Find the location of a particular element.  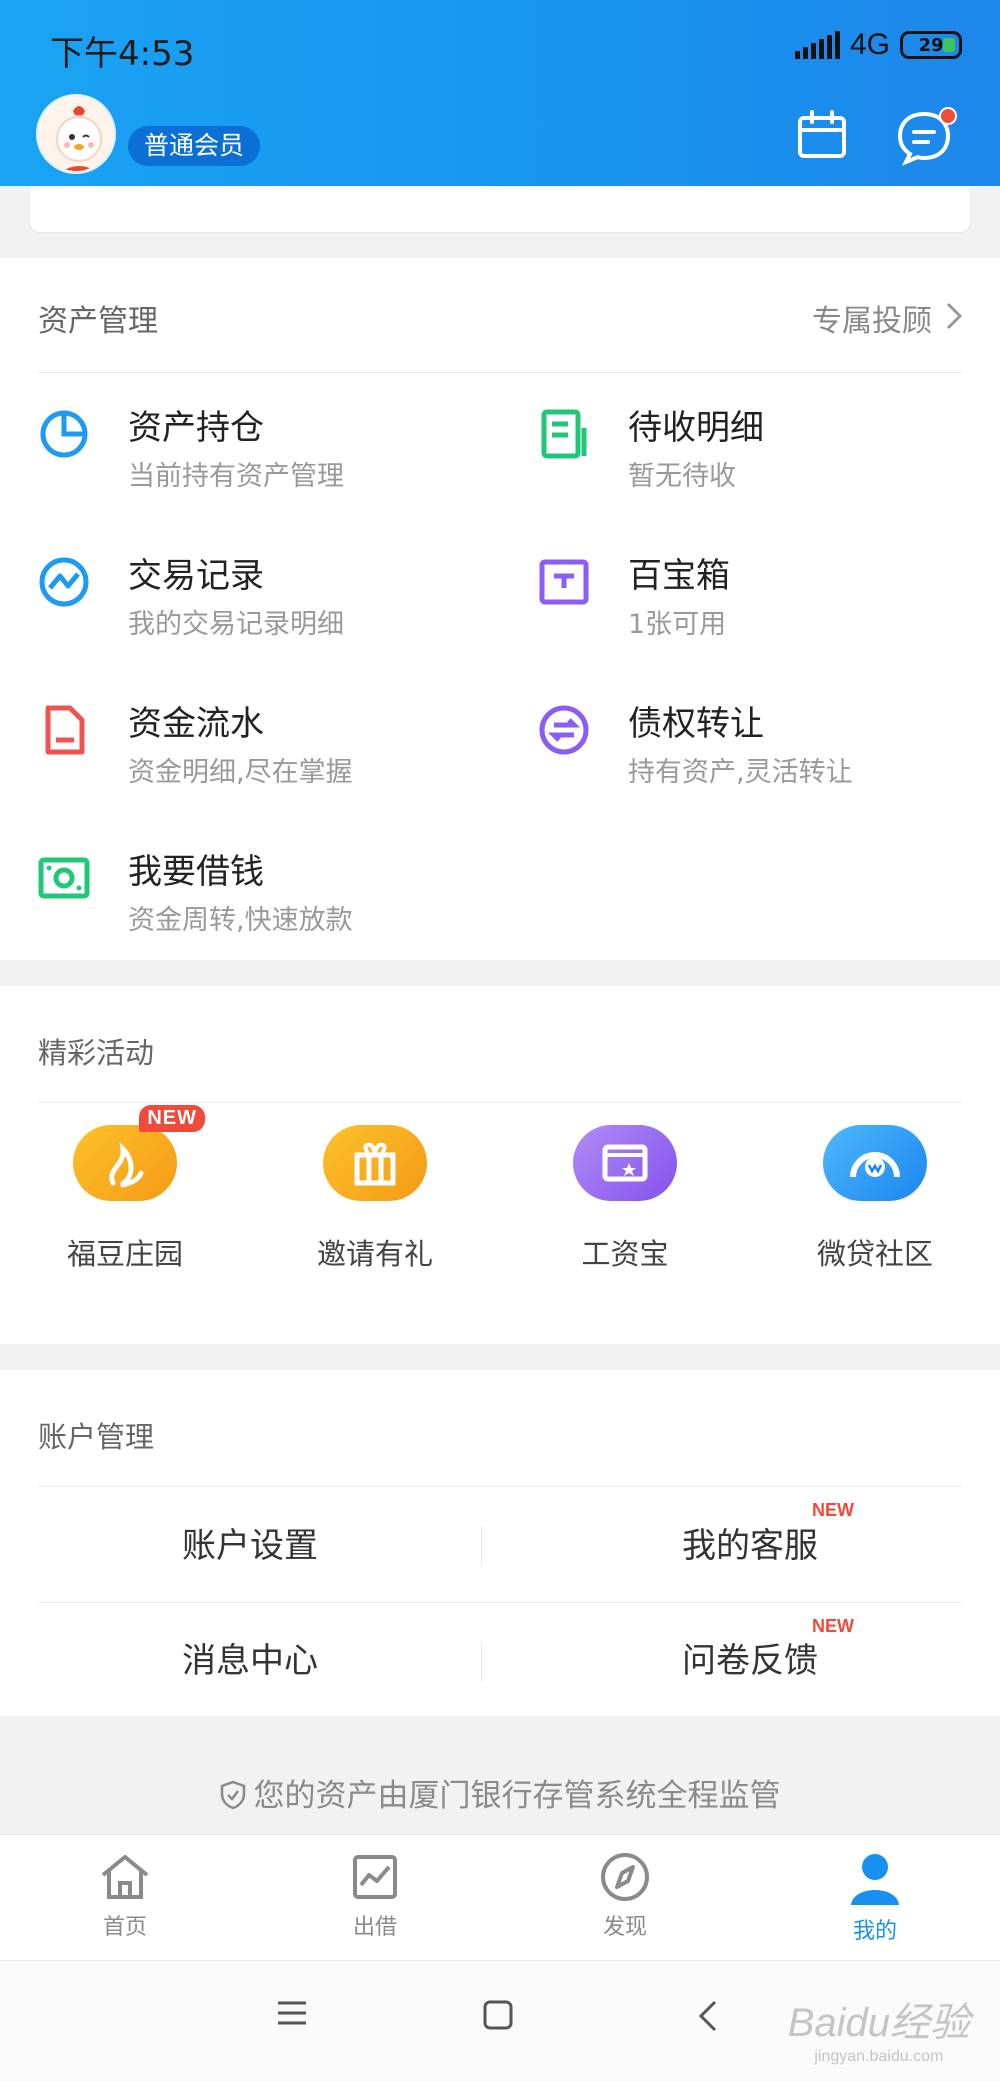

customer-service: 我的客服 is located at coordinates (750, 1546).